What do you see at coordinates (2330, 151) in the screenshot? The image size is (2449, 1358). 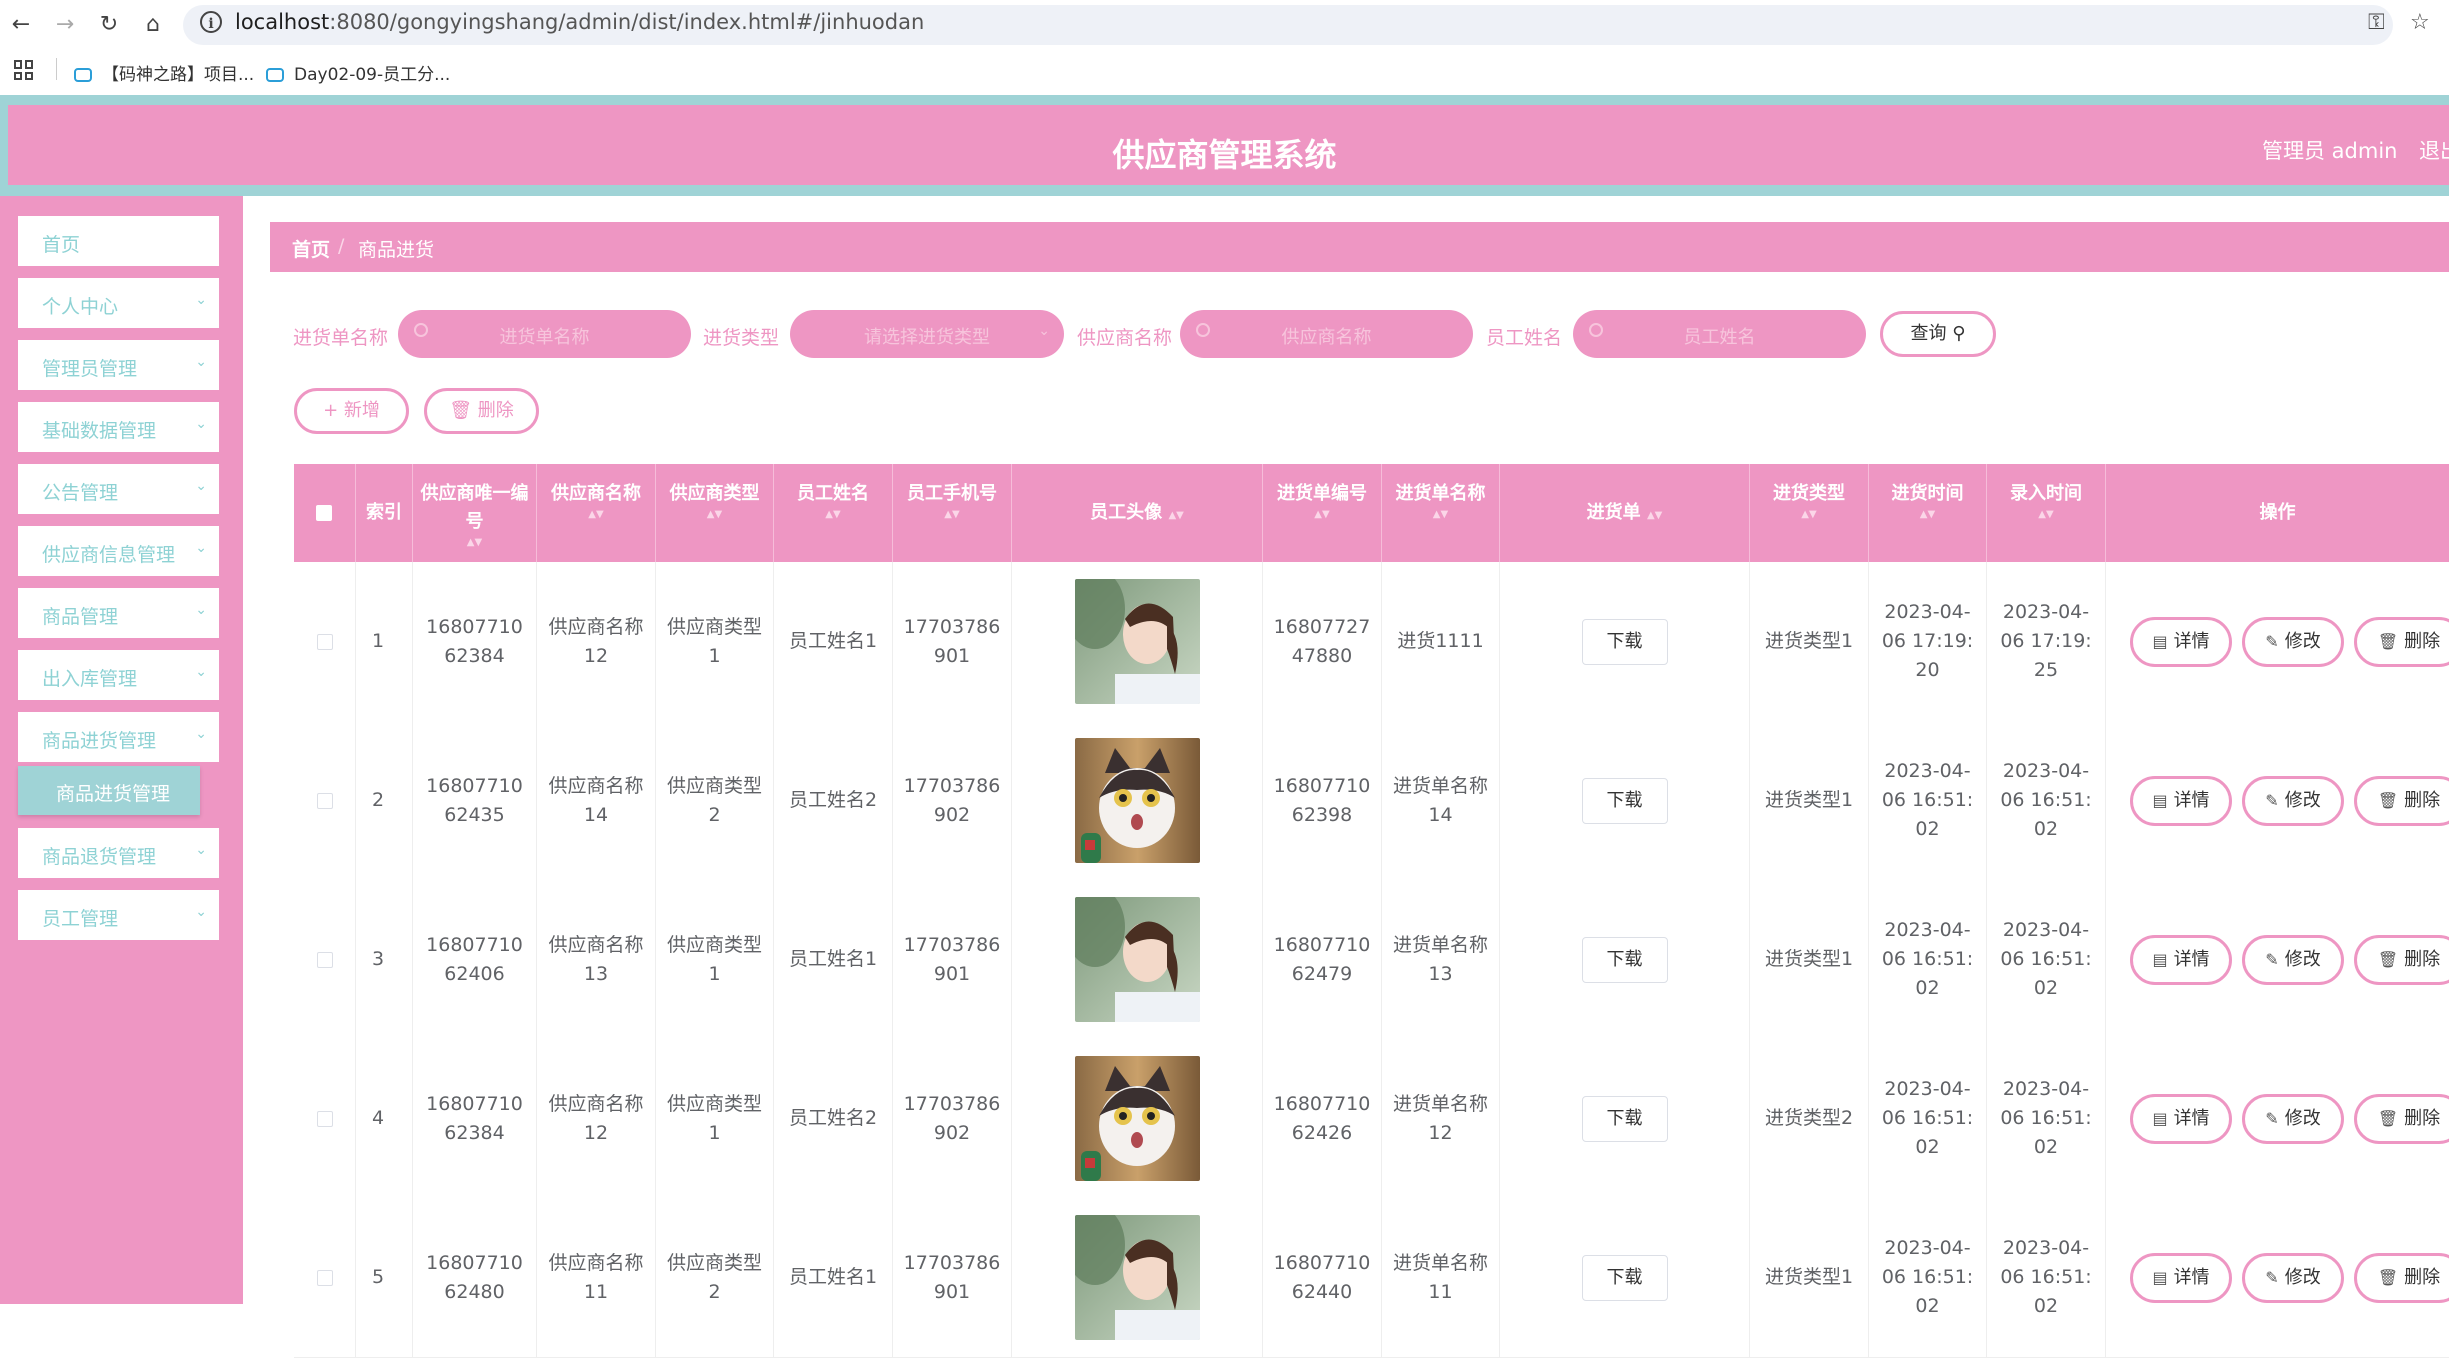 I see `admin-label: 管理员 admin` at bounding box center [2330, 151].